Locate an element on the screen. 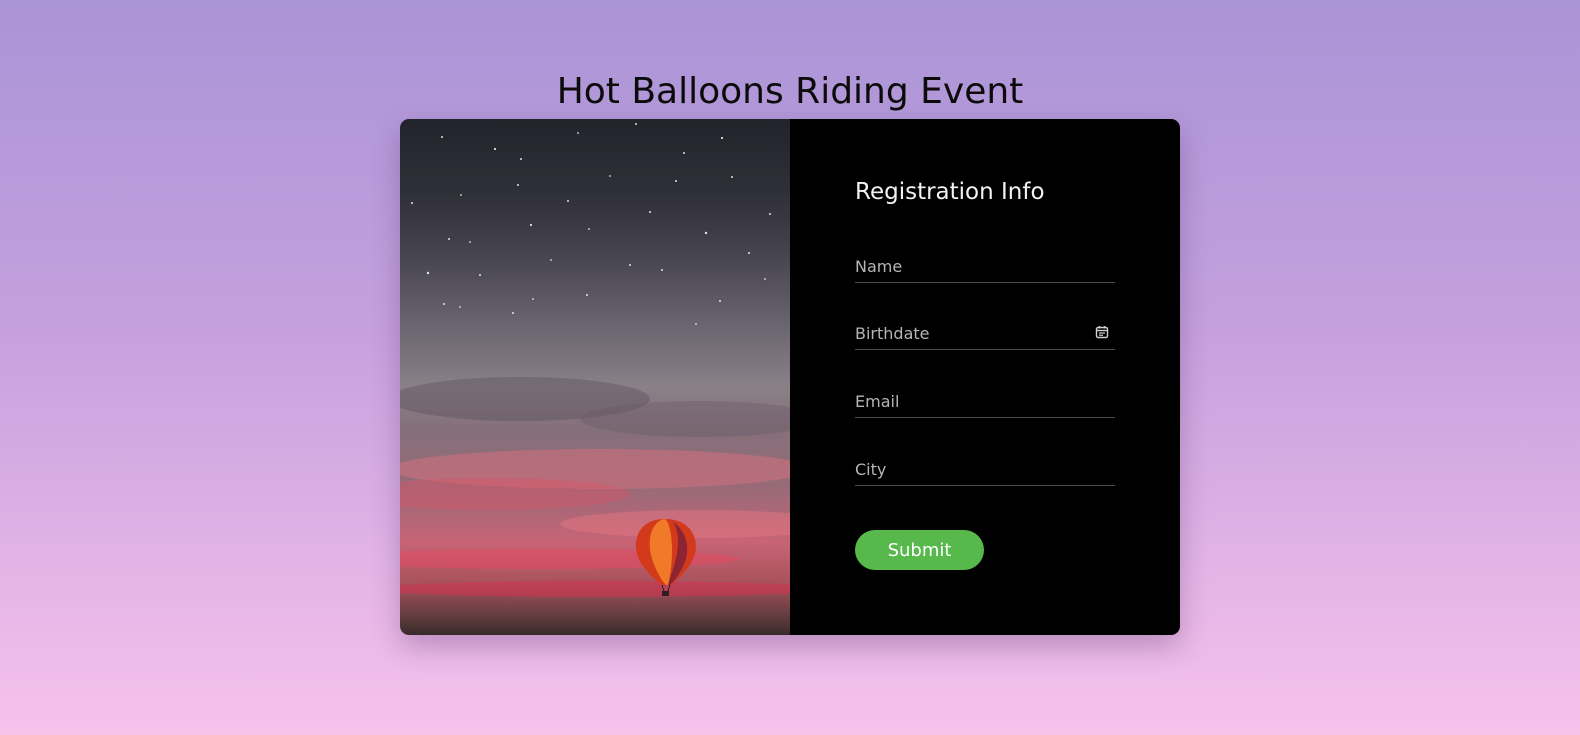 This screenshot has width=1580, height=735. calendar-icon is located at coordinates (1102, 332).